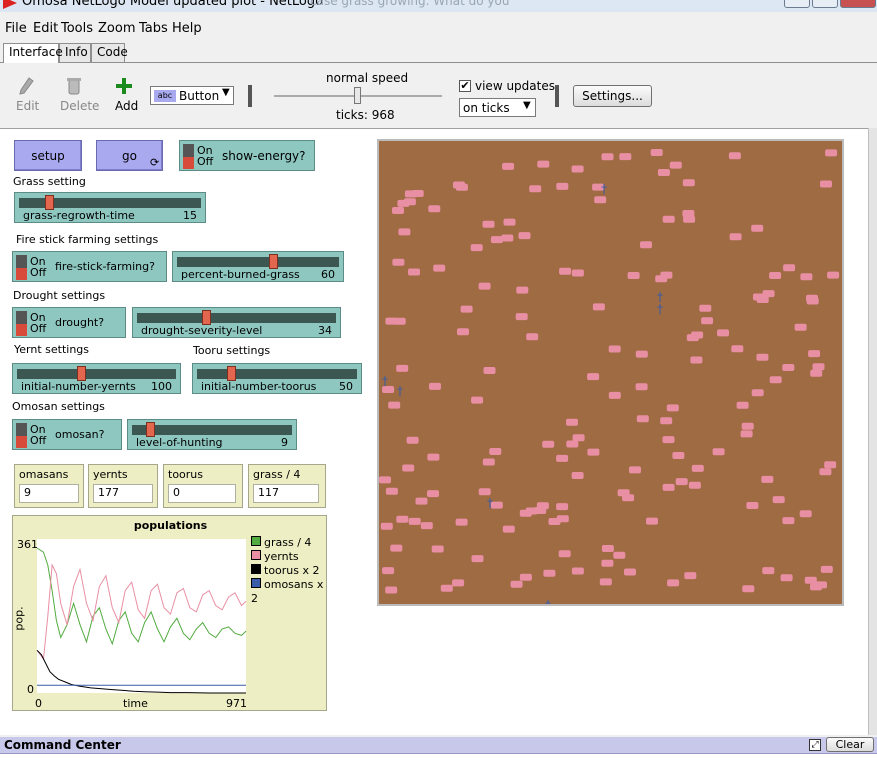 The width and height of the screenshot is (877, 768). I want to click on x-axis-min-label: 0, so click(38, 703).